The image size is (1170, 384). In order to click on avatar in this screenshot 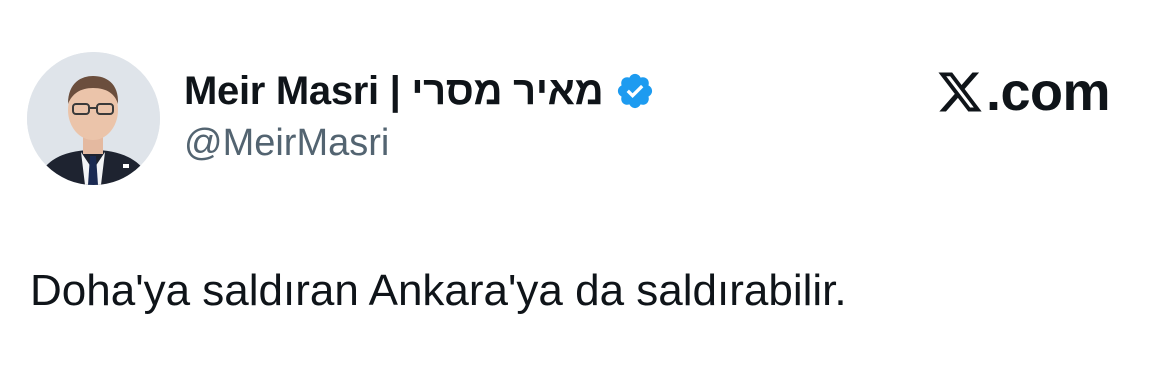, I will do `click(93, 118)`.